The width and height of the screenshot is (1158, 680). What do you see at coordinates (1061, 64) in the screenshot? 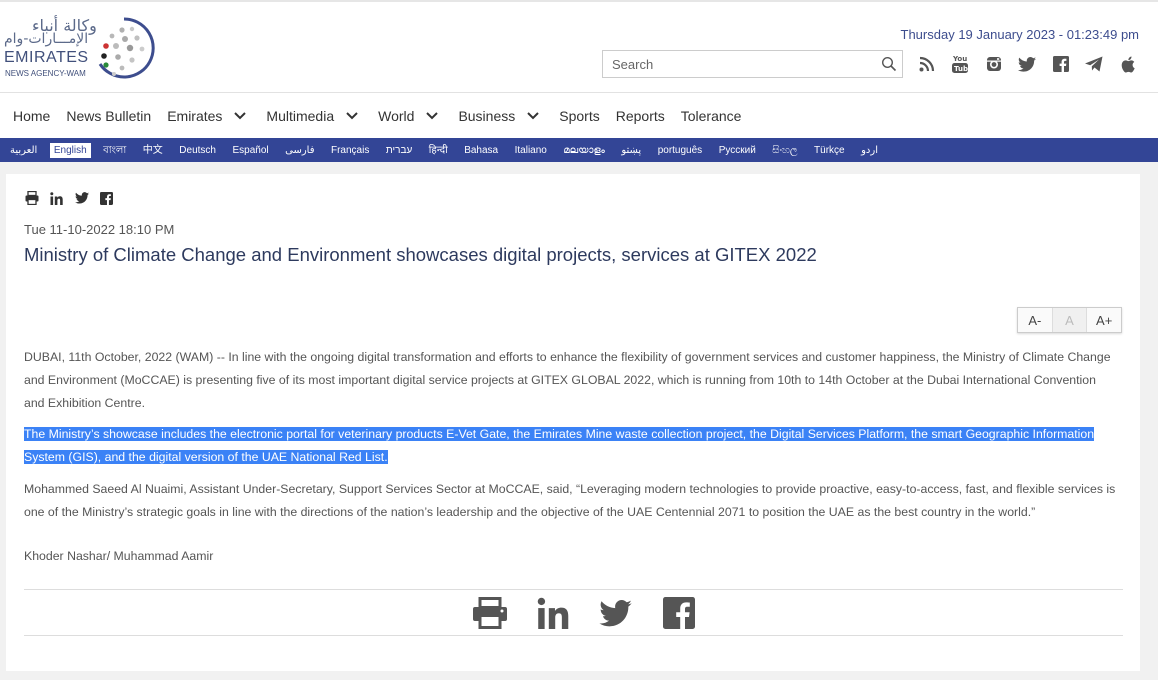
I see `facebook-icon` at bounding box center [1061, 64].